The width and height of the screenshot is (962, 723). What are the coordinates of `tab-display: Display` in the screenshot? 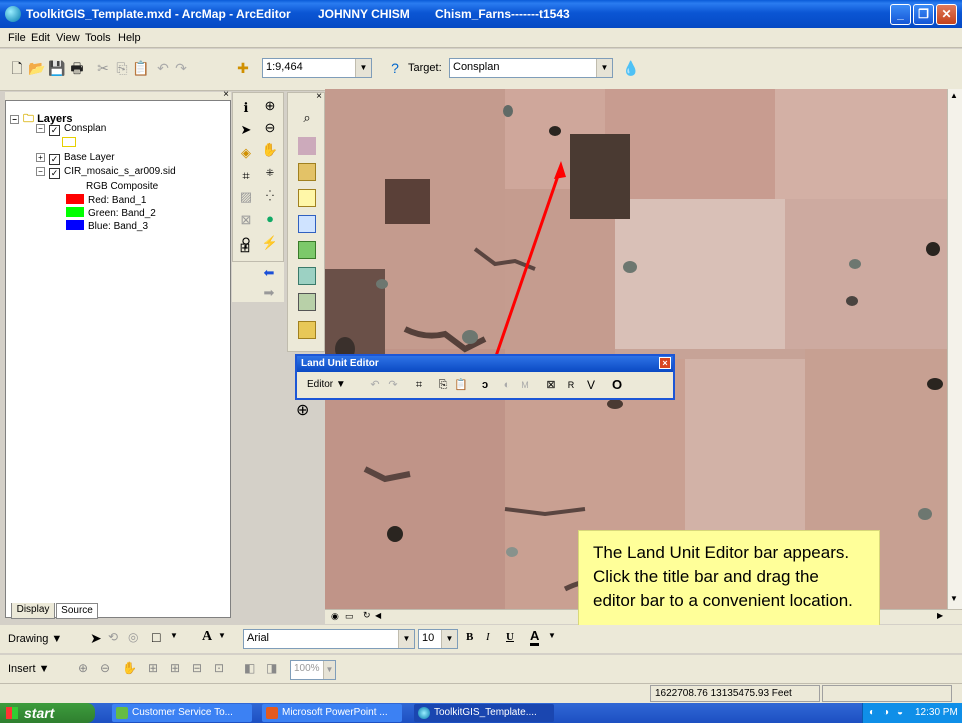 It's located at (33, 611).